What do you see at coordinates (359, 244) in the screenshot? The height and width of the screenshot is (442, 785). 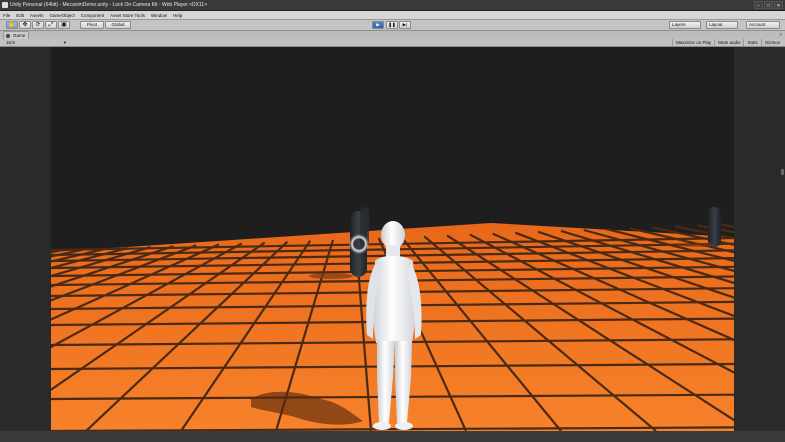 I see `lock-on-target-icon` at bounding box center [359, 244].